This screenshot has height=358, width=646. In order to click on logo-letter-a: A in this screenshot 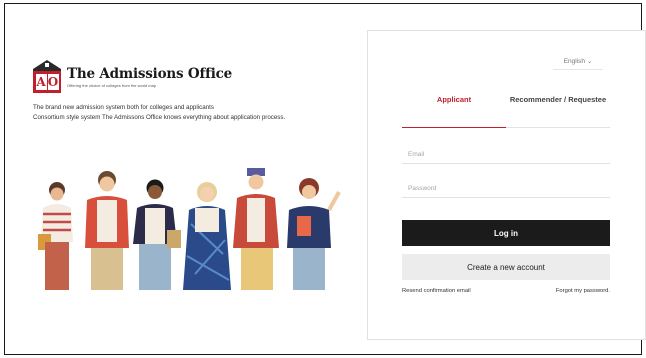, I will do `click(41, 82)`.